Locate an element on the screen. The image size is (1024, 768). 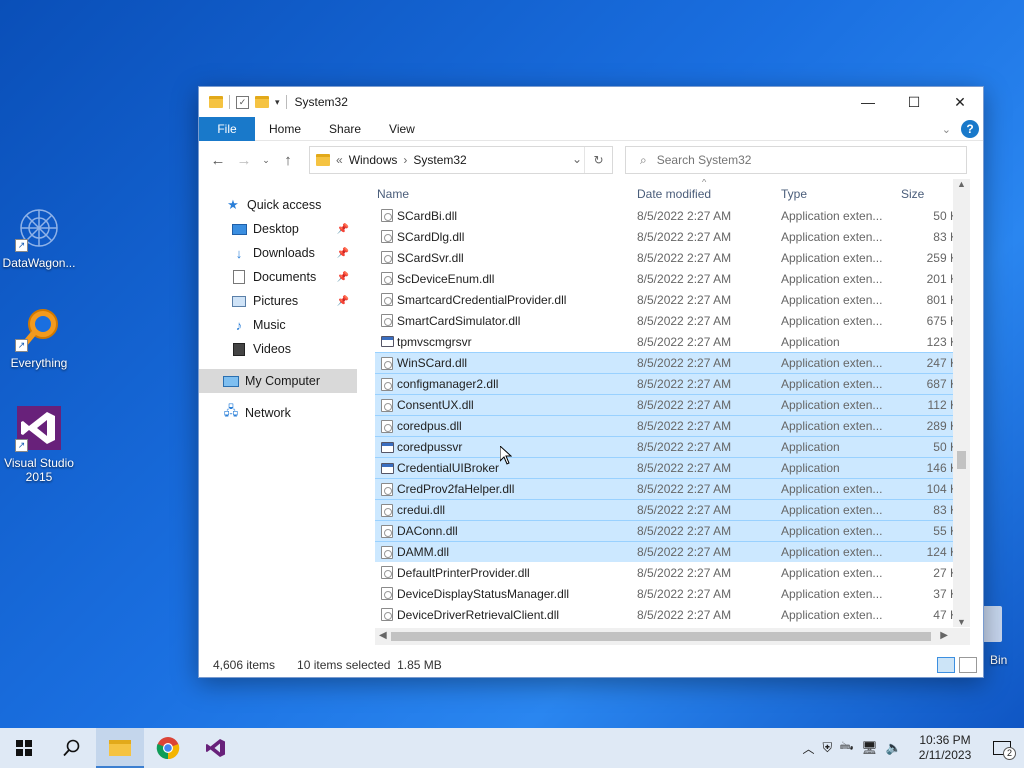
address-overflow: « is located at coordinates (339, 160).